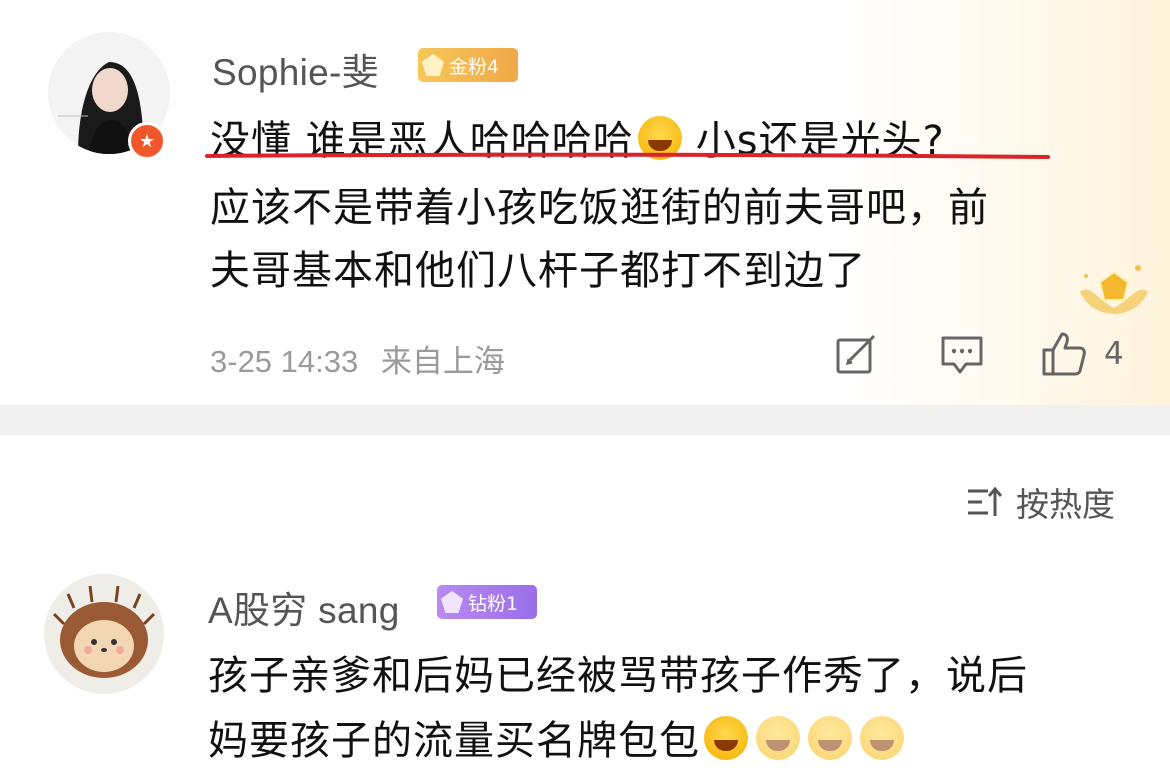 The image size is (1170, 783). I want to click on fan-badge-label: 钻粉1, so click(493, 603).